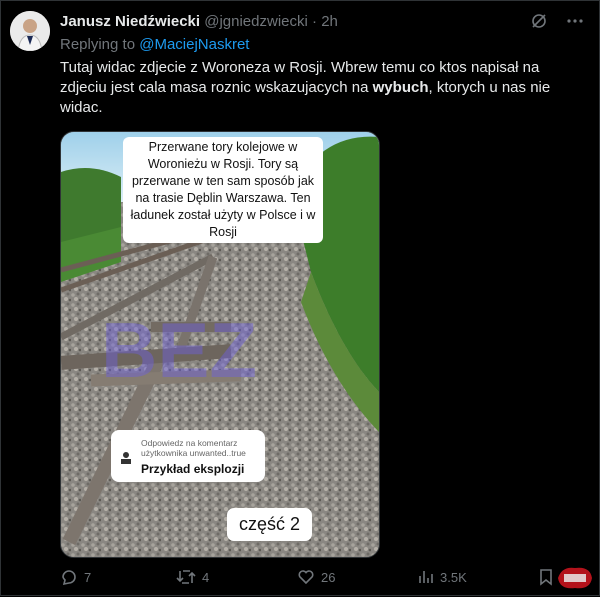 The height and width of the screenshot is (597, 600). What do you see at coordinates (316, 577) in the screenshot?
I see `like-action: 26` at bounding box center [316, 577].